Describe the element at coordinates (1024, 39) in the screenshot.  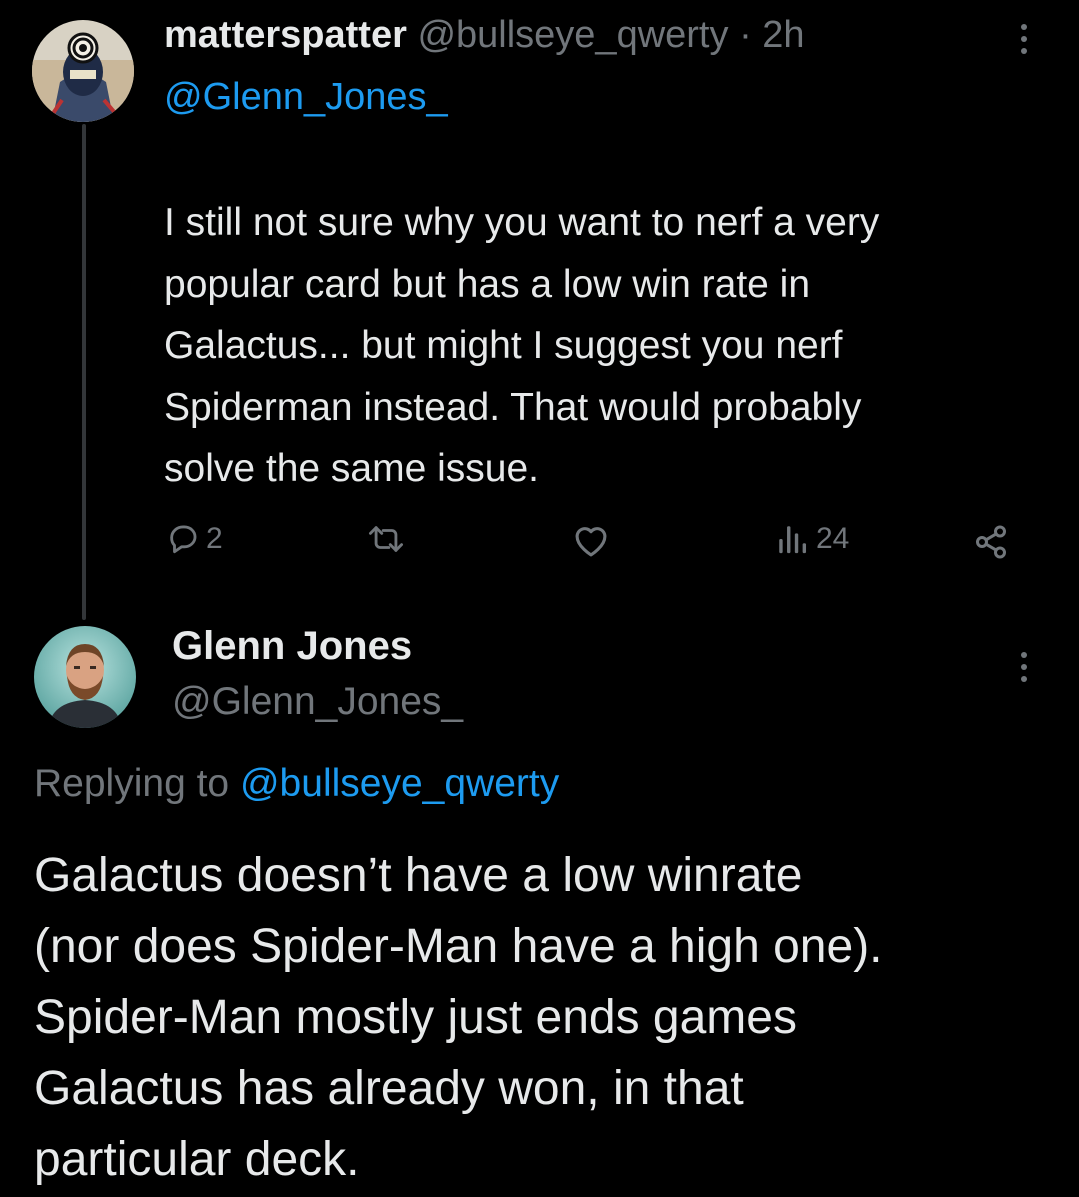
I see `reply-more-options-icon` at that location.